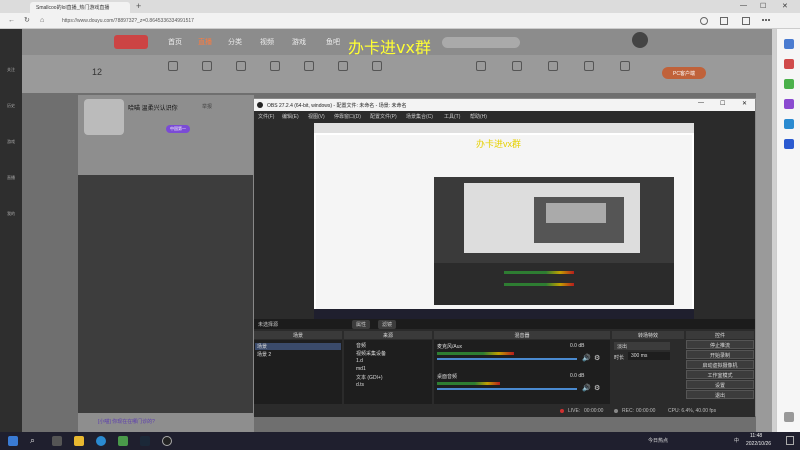 This screenshot has width=800, height=450. What do you see at coordinates (11, 214) in the screenshot?
I see `left-item-mine: 我的` at bounding box center [11, 214].